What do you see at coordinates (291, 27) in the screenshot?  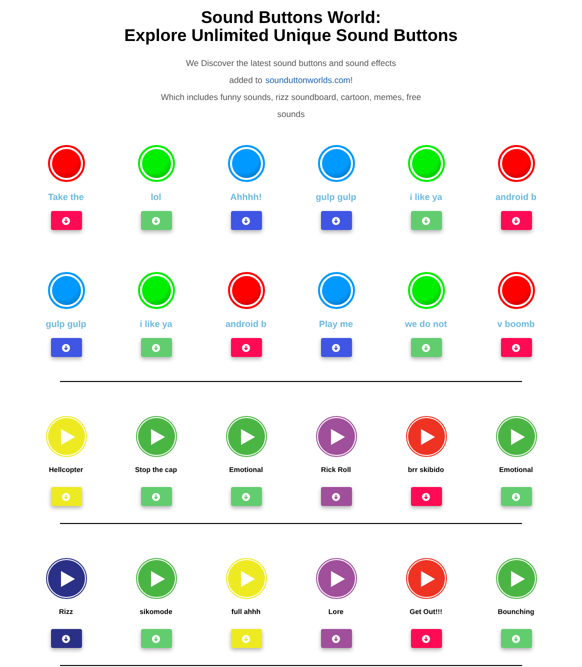 I see `page-title: Sound Buttons World: Explore Unlimited Unique Sound Buttons` at bounding box center [291, 27].